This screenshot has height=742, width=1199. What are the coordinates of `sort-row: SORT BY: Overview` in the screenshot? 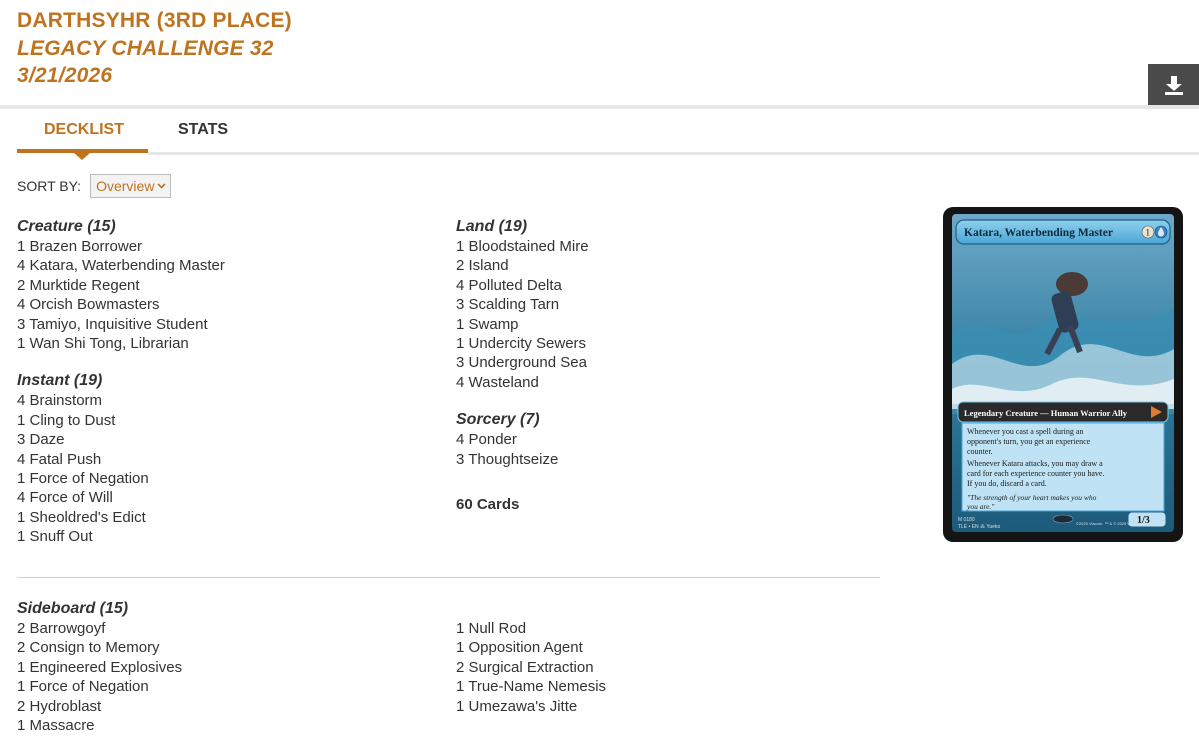 It's located at (94, 186).